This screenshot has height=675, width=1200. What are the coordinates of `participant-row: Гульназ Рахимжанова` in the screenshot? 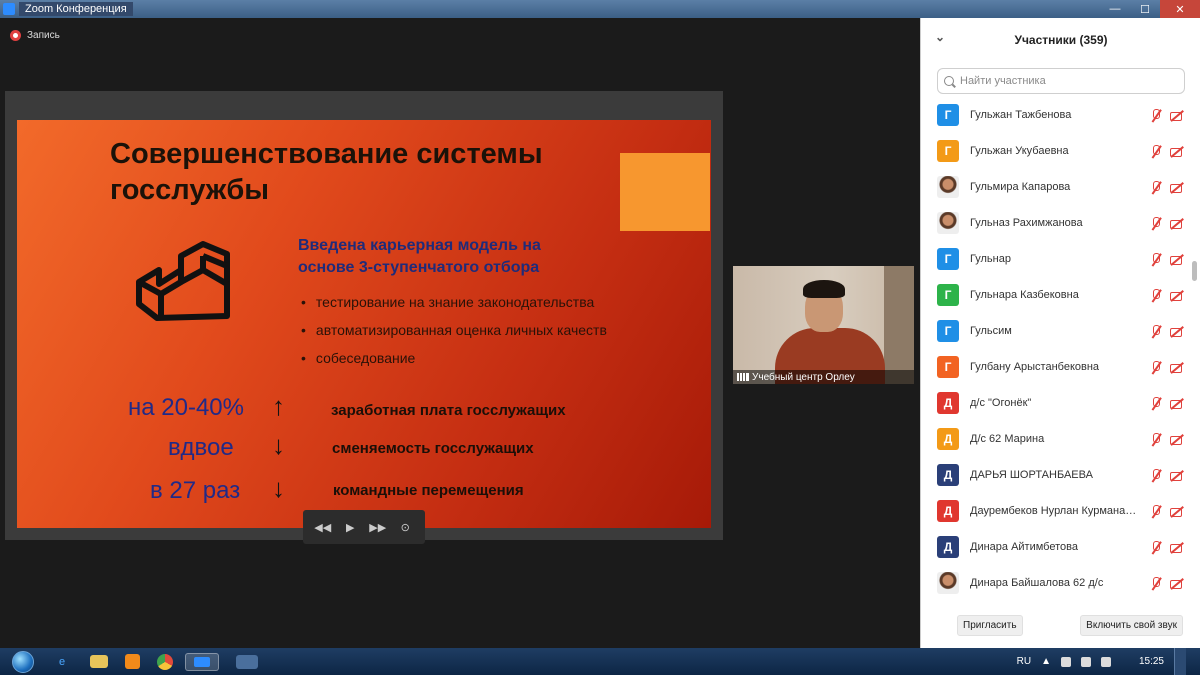 It's located at (1056, 223).